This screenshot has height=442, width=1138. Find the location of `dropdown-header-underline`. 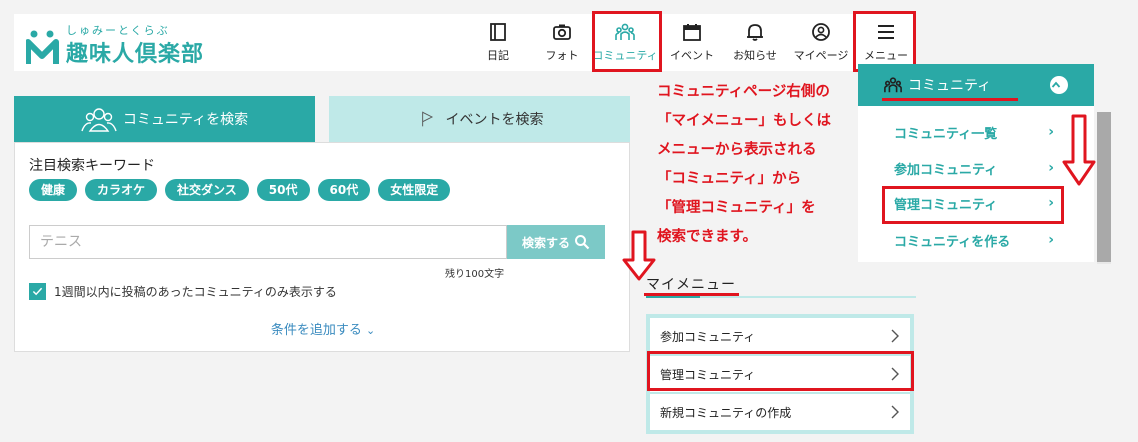

dropdown-header-underline is located at coordinates (950, 99).